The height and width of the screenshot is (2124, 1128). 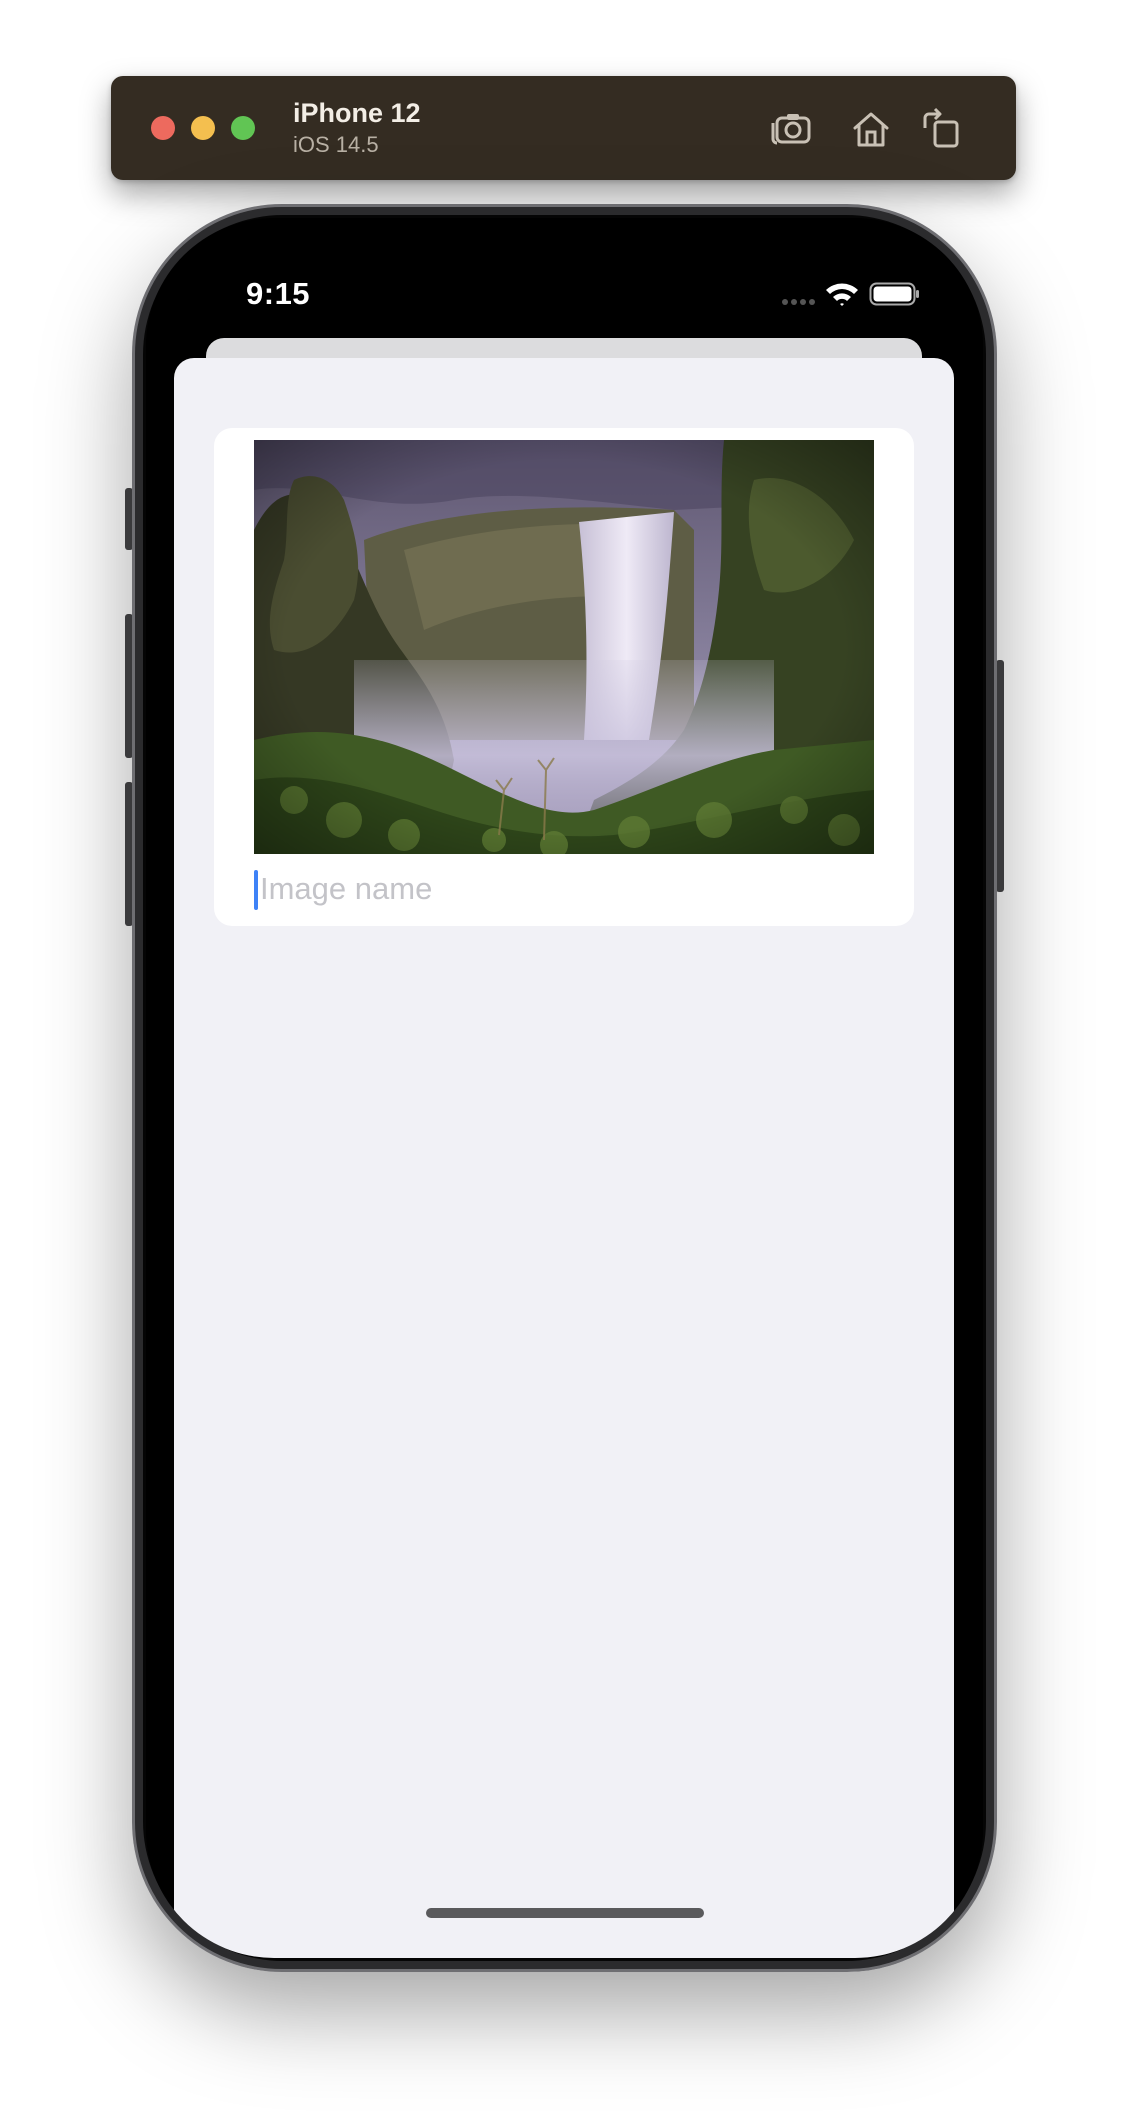 I want to click on home-icon, so click(x=871, y=129).